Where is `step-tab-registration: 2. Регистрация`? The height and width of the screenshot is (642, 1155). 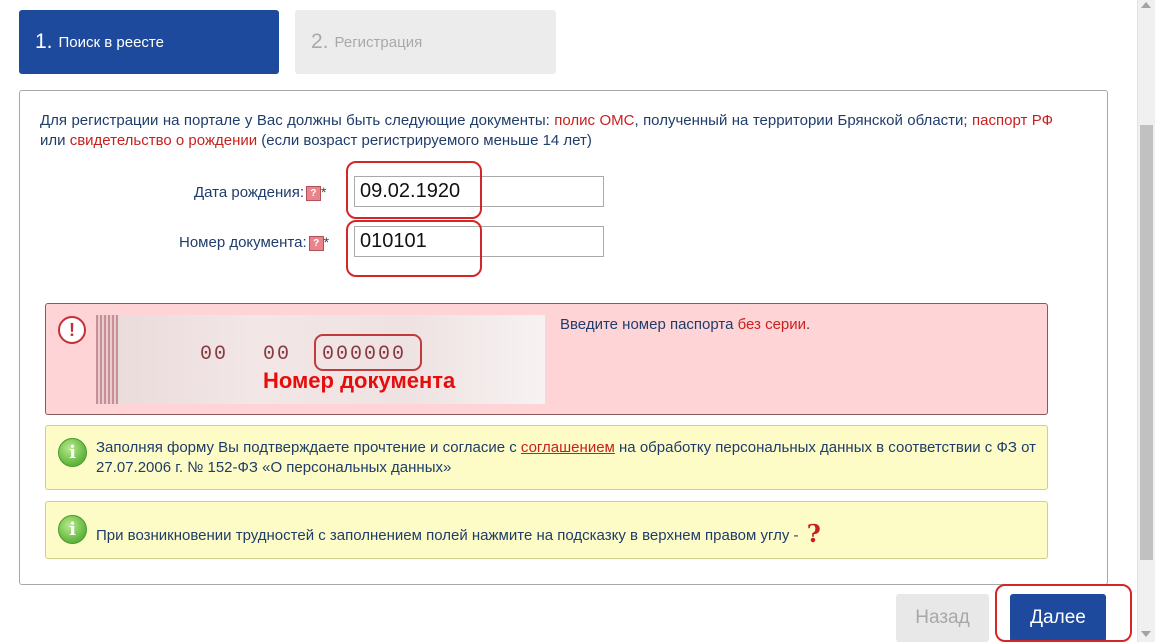 step-tab-registration: 2. Регистрация is located at coordinates (425, 42).